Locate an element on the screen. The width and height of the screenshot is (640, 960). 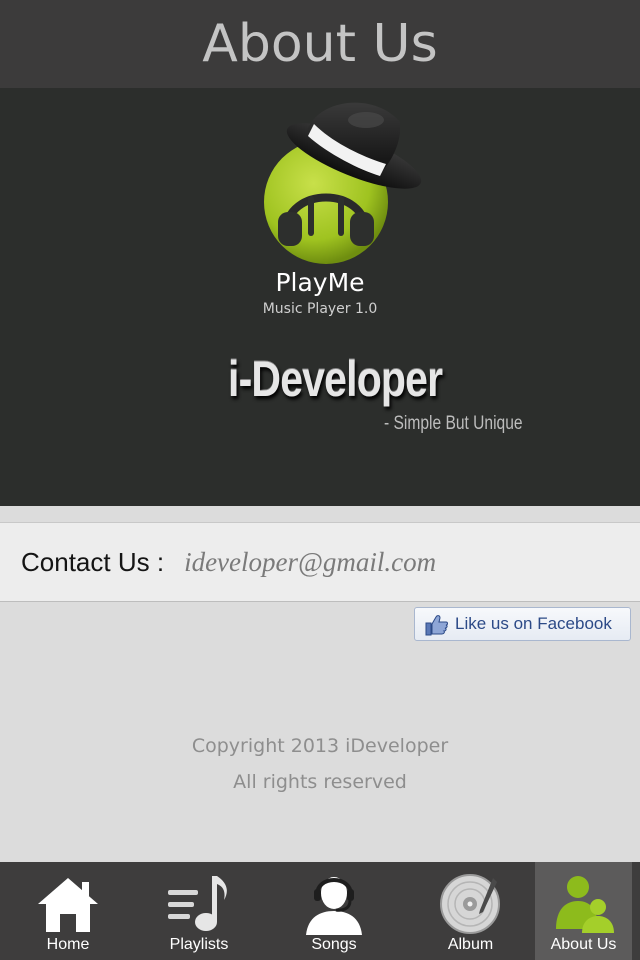
headset-user-icon is located at coordinates (334, 906).